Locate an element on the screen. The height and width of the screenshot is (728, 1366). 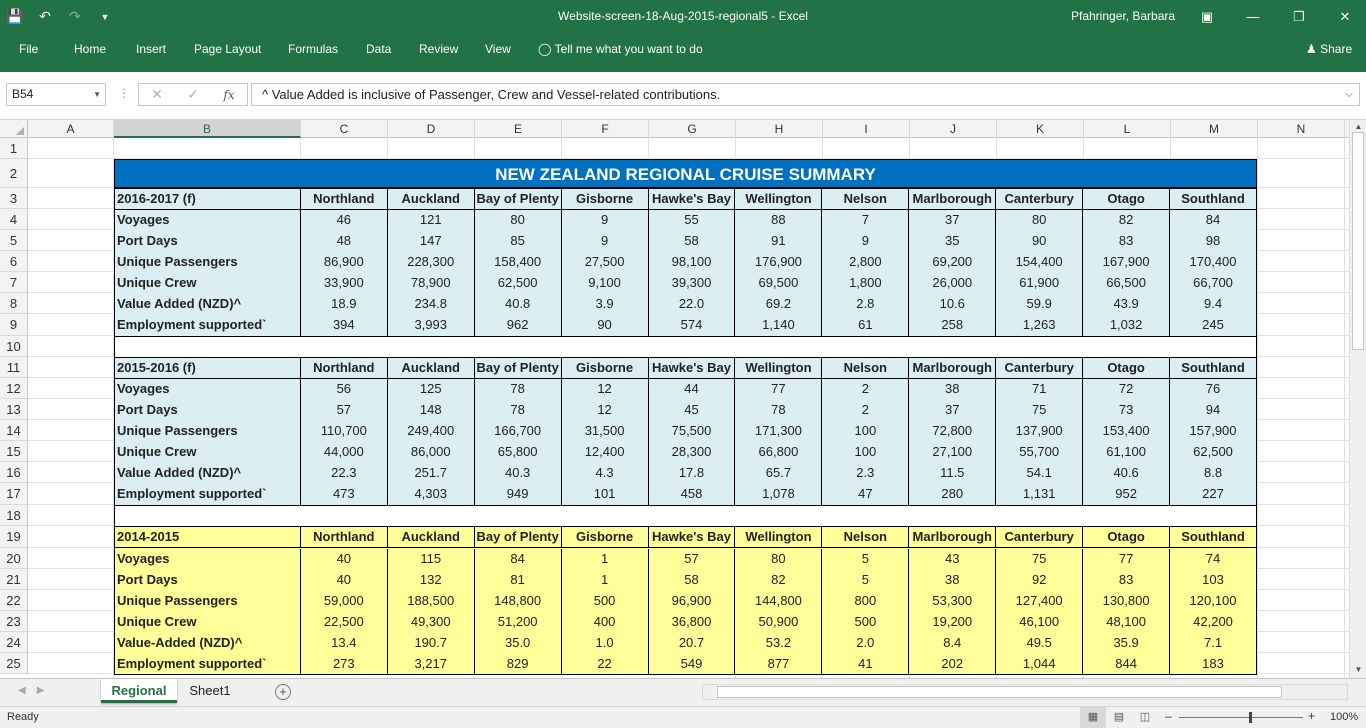
value-cell: 83 is located at coordinates (1127, 241).